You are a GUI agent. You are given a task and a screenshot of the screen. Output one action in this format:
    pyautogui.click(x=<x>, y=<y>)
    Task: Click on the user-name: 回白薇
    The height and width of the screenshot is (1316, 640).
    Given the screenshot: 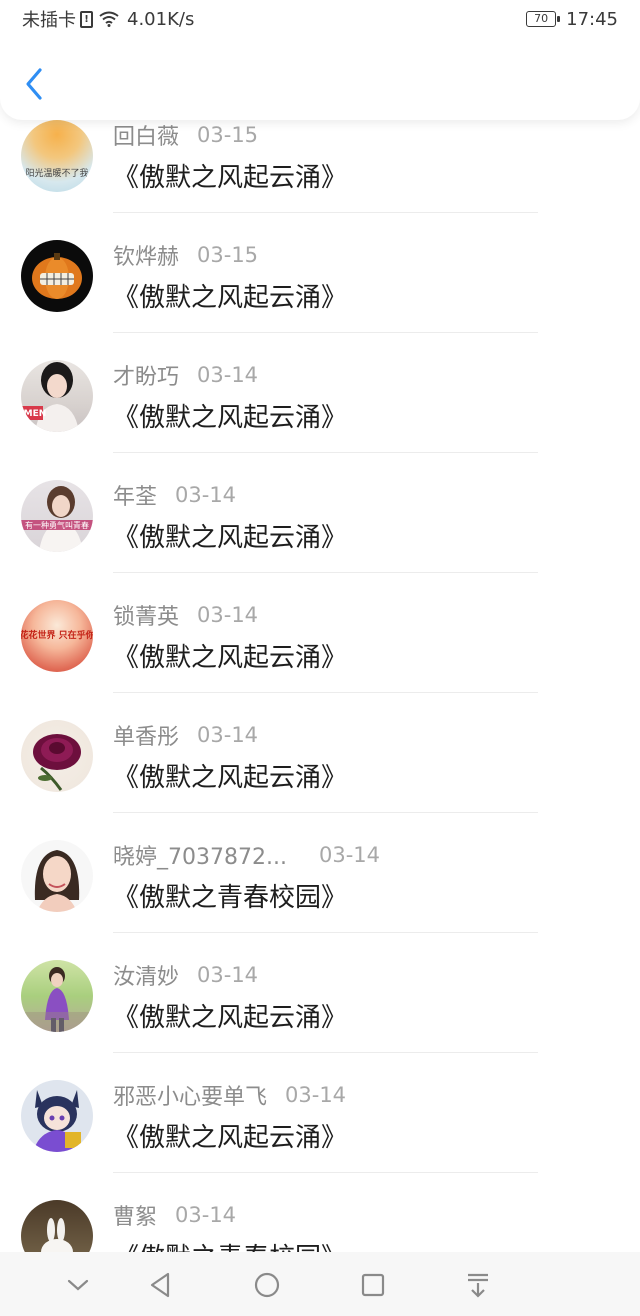 What is the action you would take?
    pyautogui.click(x=146, y=135)
    